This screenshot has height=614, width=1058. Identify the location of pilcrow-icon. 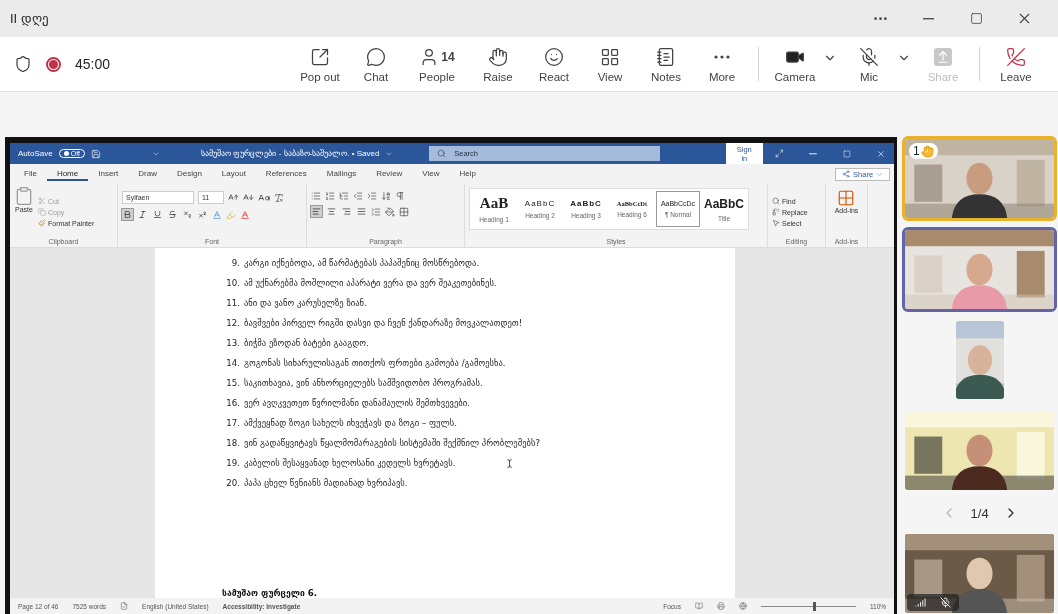
(400, 196).